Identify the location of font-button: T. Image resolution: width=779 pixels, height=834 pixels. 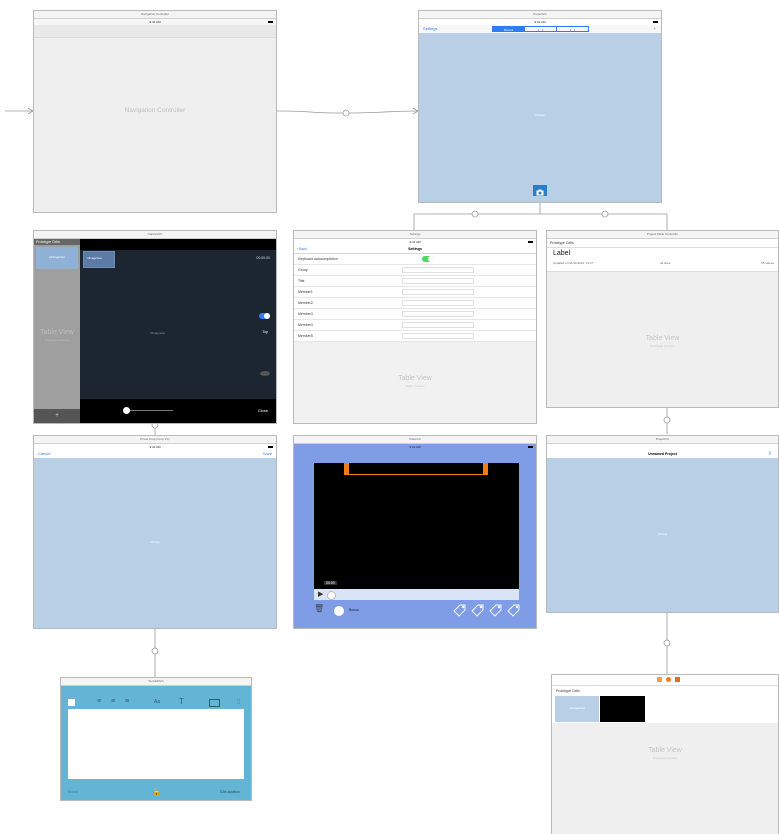
(181, 701).